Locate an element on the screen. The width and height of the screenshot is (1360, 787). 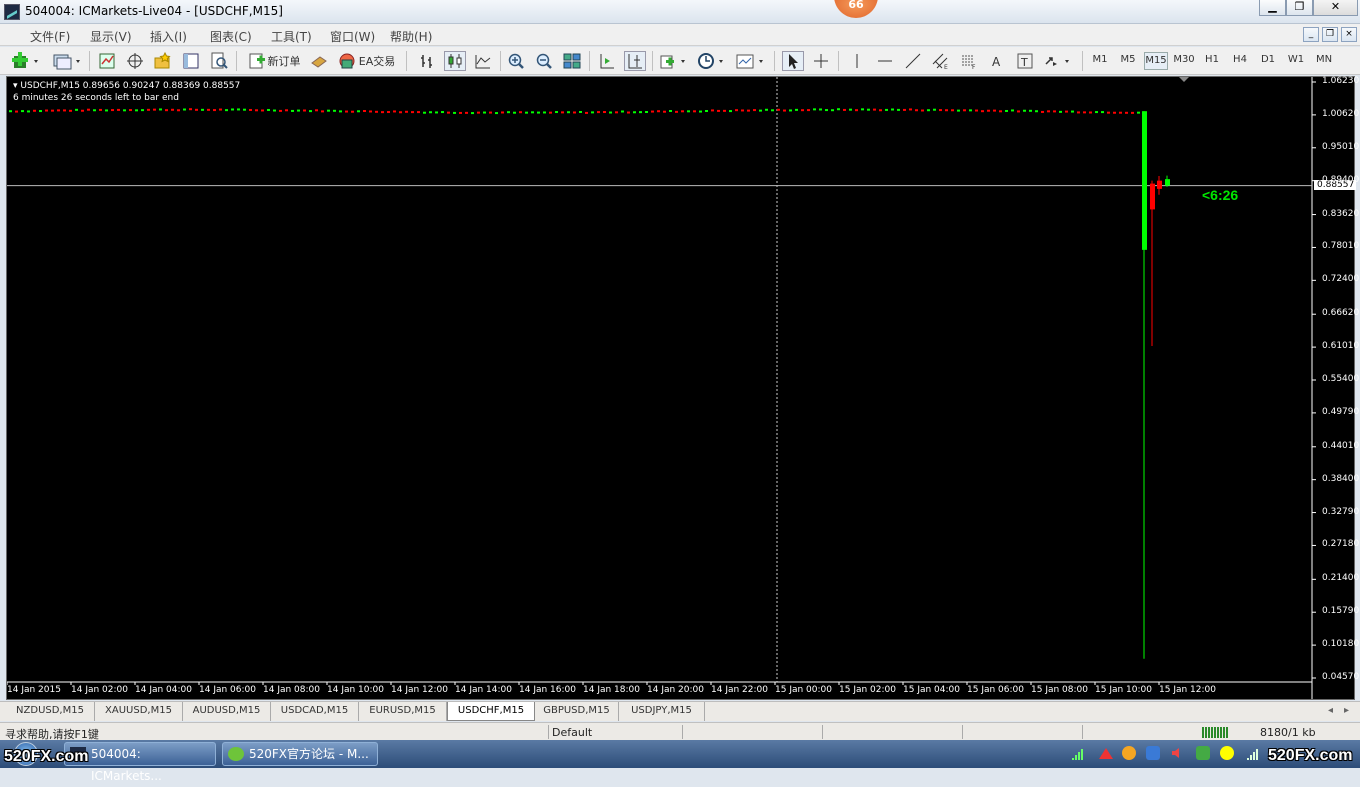
menu-charts: 图表(C) is located at coordinates (231, 36).